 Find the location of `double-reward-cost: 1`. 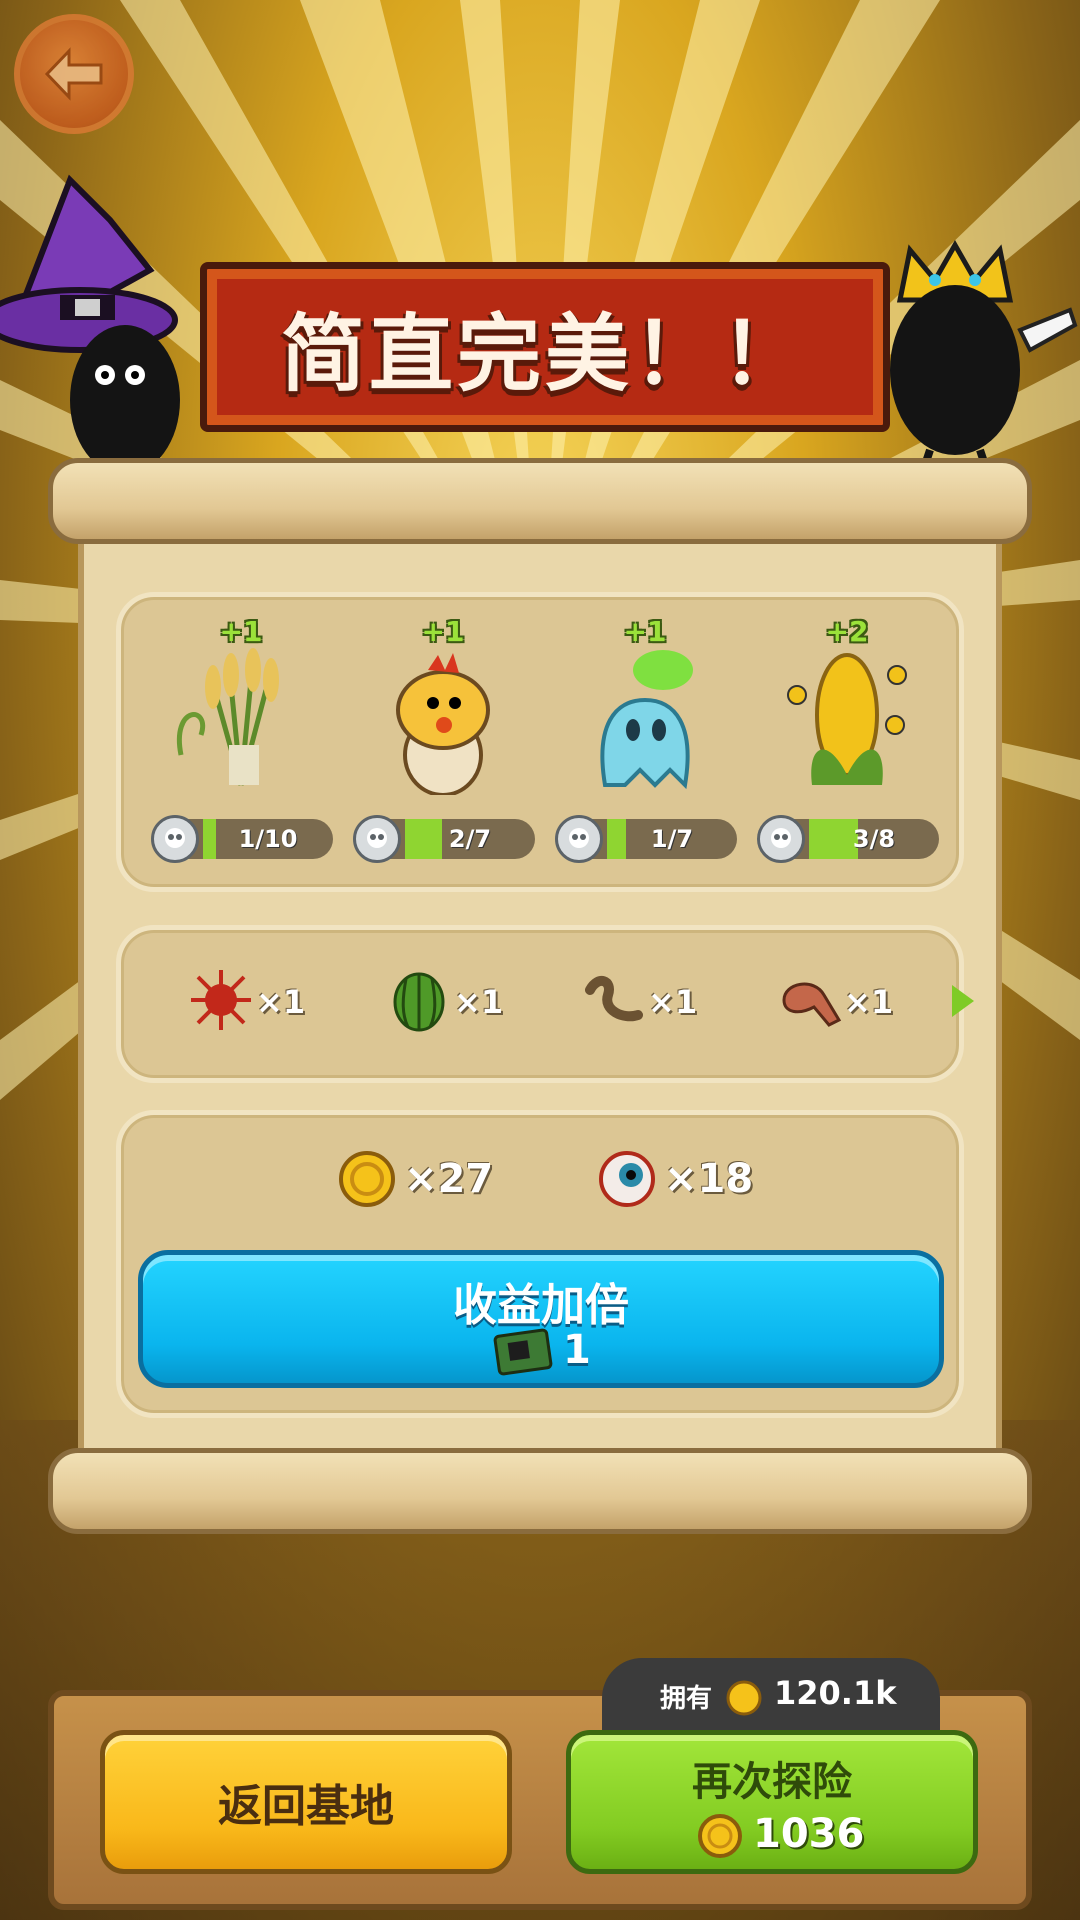

double-reward-cost: 1 is located at coordinates (568, 1352).